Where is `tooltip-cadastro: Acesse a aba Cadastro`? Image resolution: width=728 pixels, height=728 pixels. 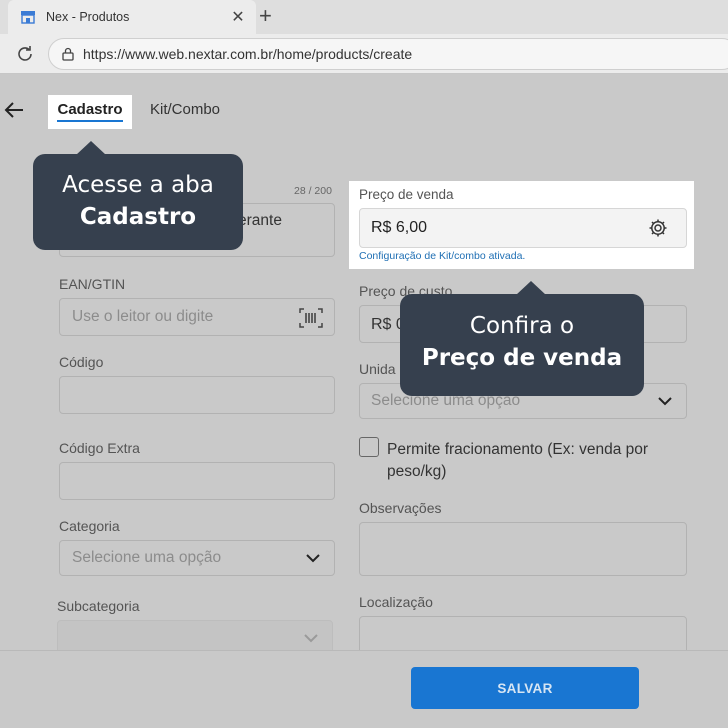
tooltip-cadastro: Acesse a aba Cadastro is located at coordinates (138, 202).